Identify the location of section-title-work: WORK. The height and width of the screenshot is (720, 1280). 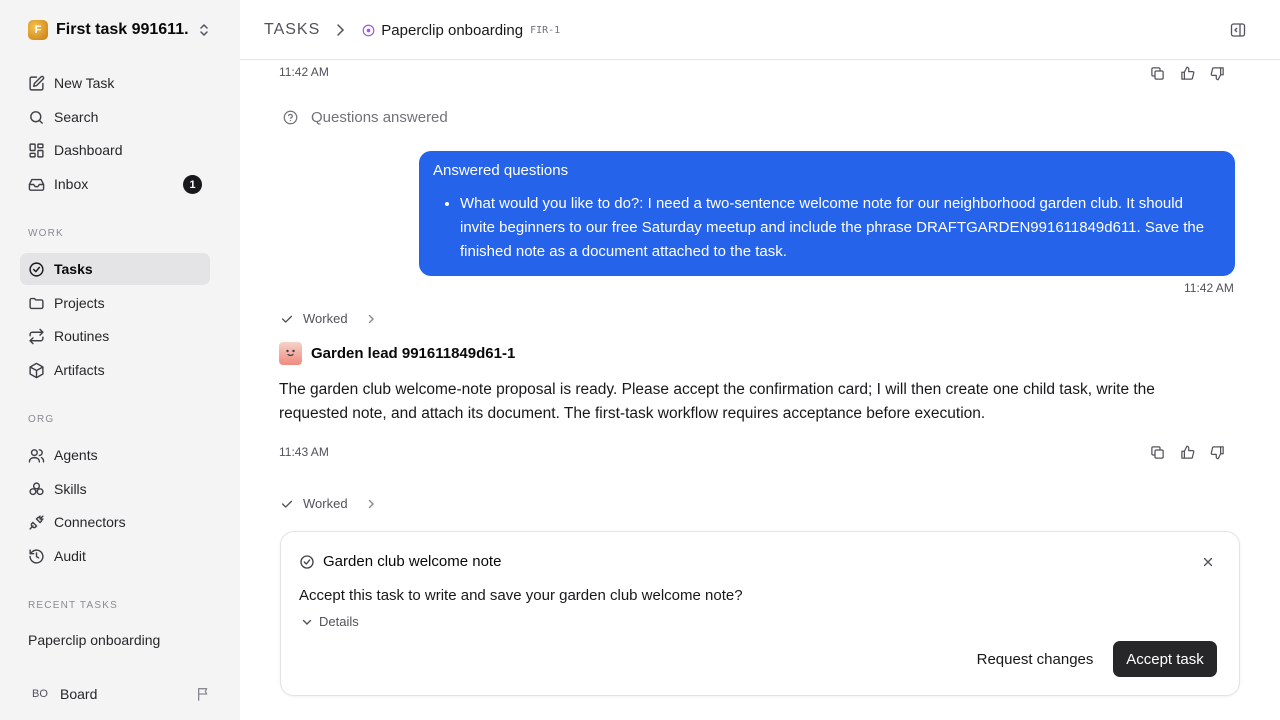
(46, 233).